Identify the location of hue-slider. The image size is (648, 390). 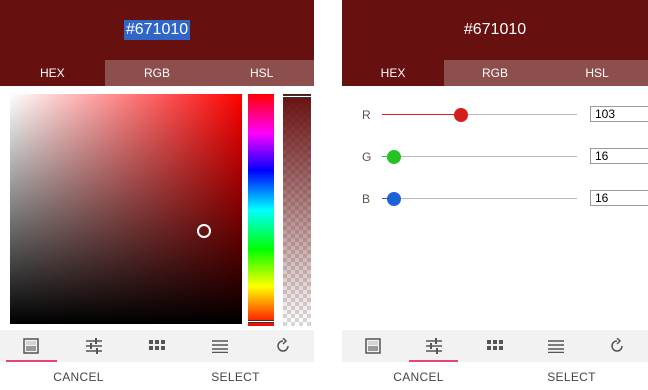
(261, 210).